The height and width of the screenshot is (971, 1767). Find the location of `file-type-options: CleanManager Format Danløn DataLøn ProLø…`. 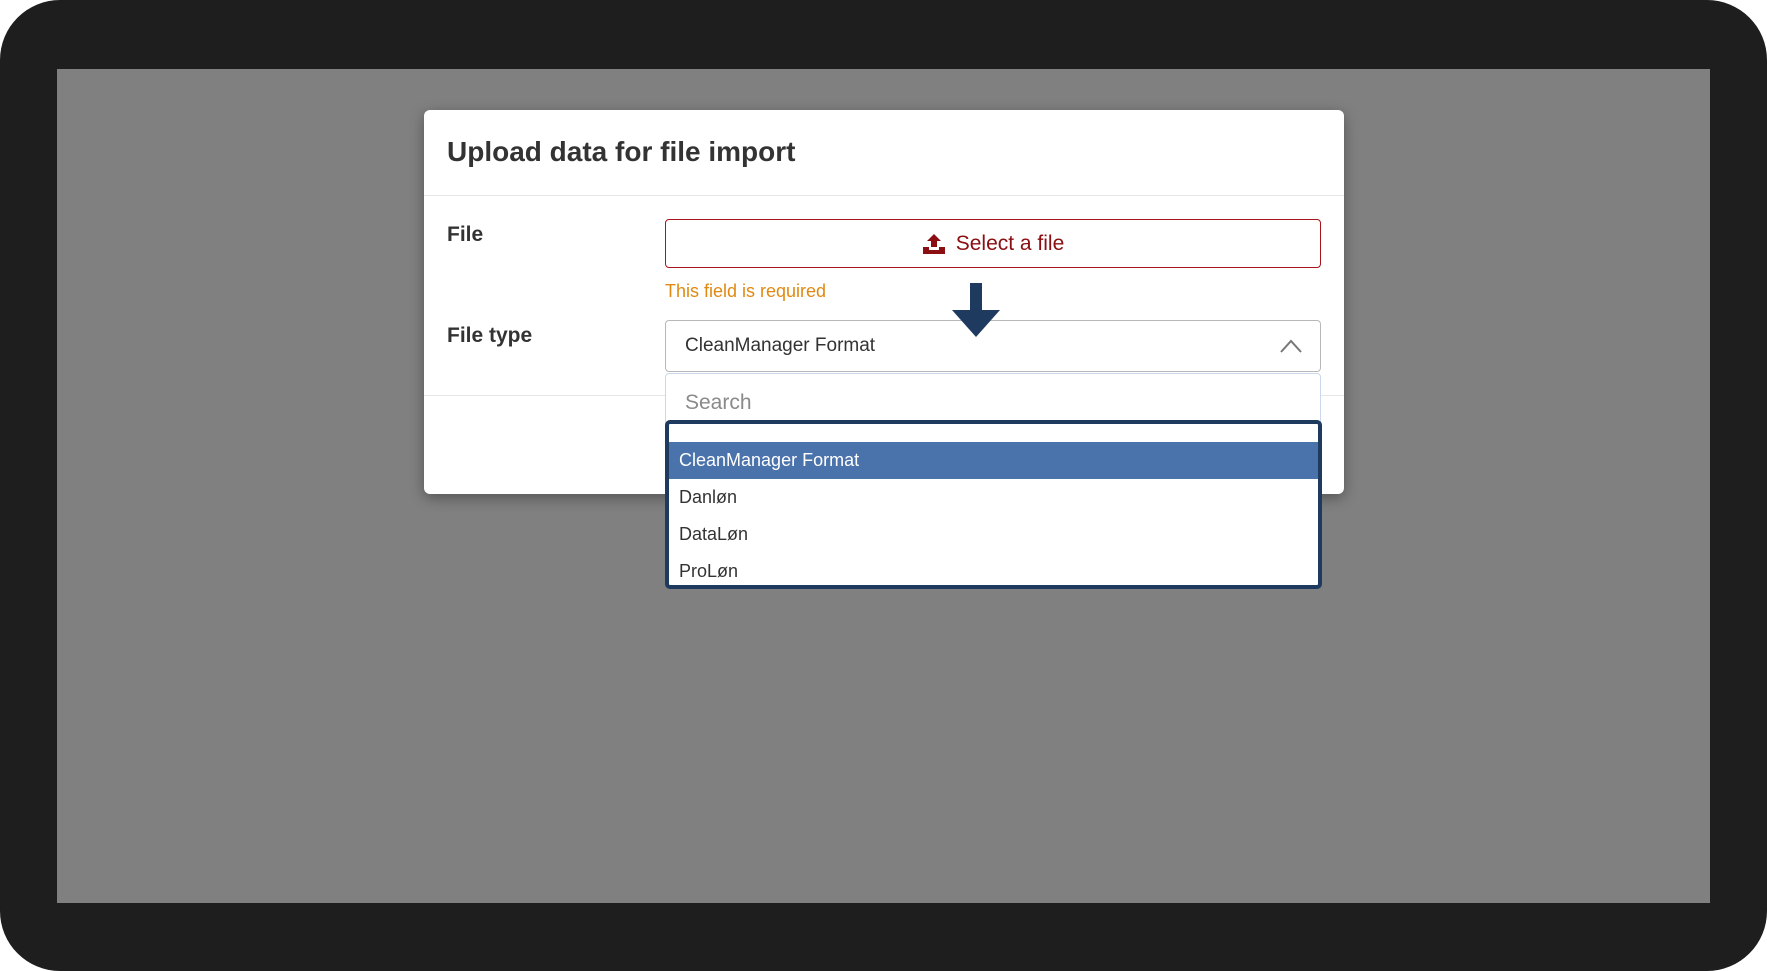

file-type-options: CleanManager Format Danløn DataLøn ProLø… is located at coordinates (993, 504).